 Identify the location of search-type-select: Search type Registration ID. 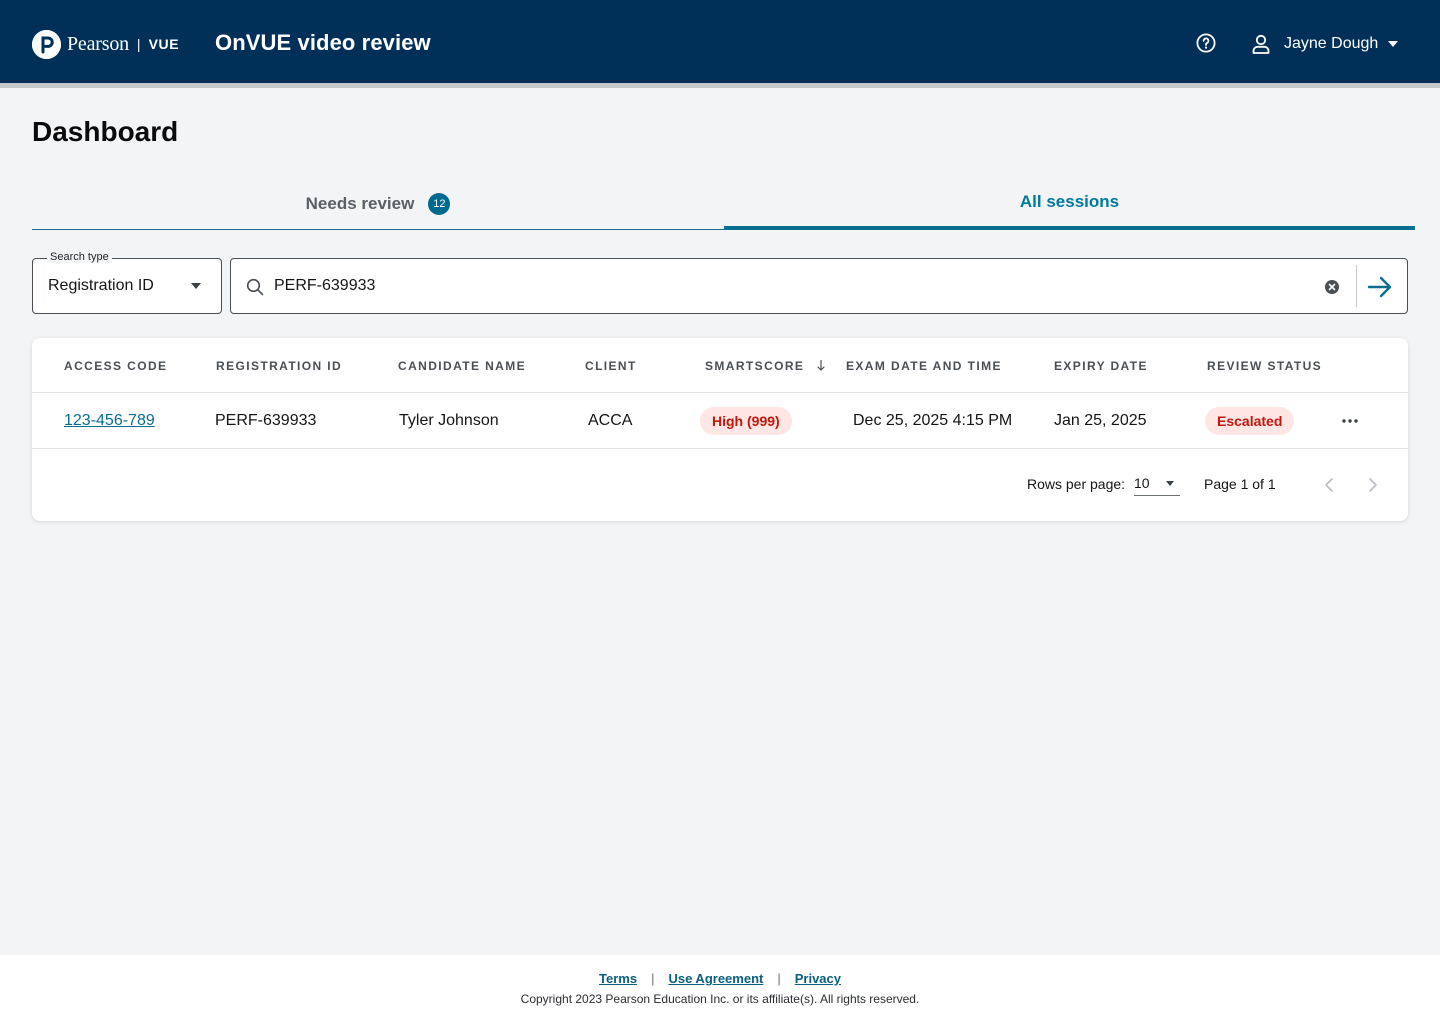
(127, 282).